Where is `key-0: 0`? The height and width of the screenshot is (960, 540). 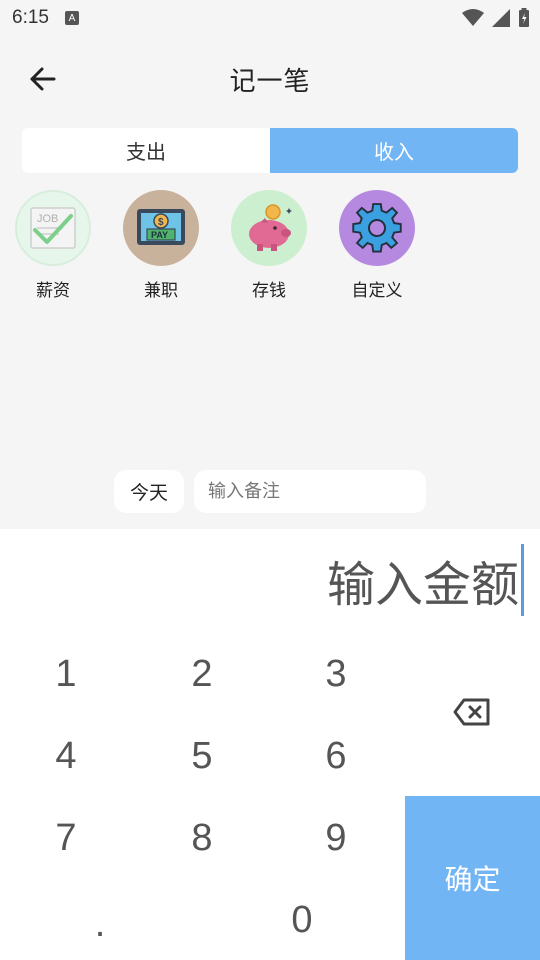 key-0: 0 is located at coordinates (302, 920).